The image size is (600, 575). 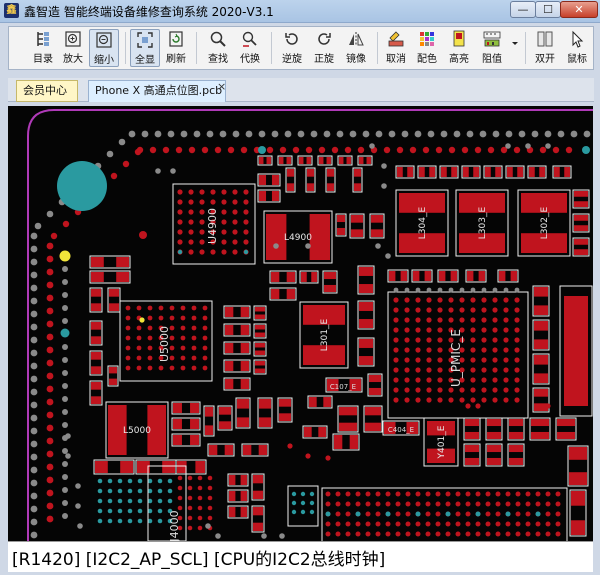 What do you see at coordinates (43, 48) in the screenshot?
I see `catalog-button: 目录` at bounding box center [43, 48].